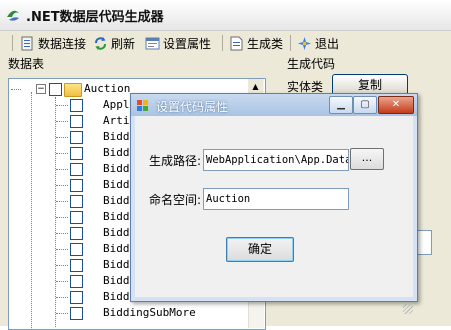  I want to click on toolbar-button-exit: 退出, so click(318, 43).